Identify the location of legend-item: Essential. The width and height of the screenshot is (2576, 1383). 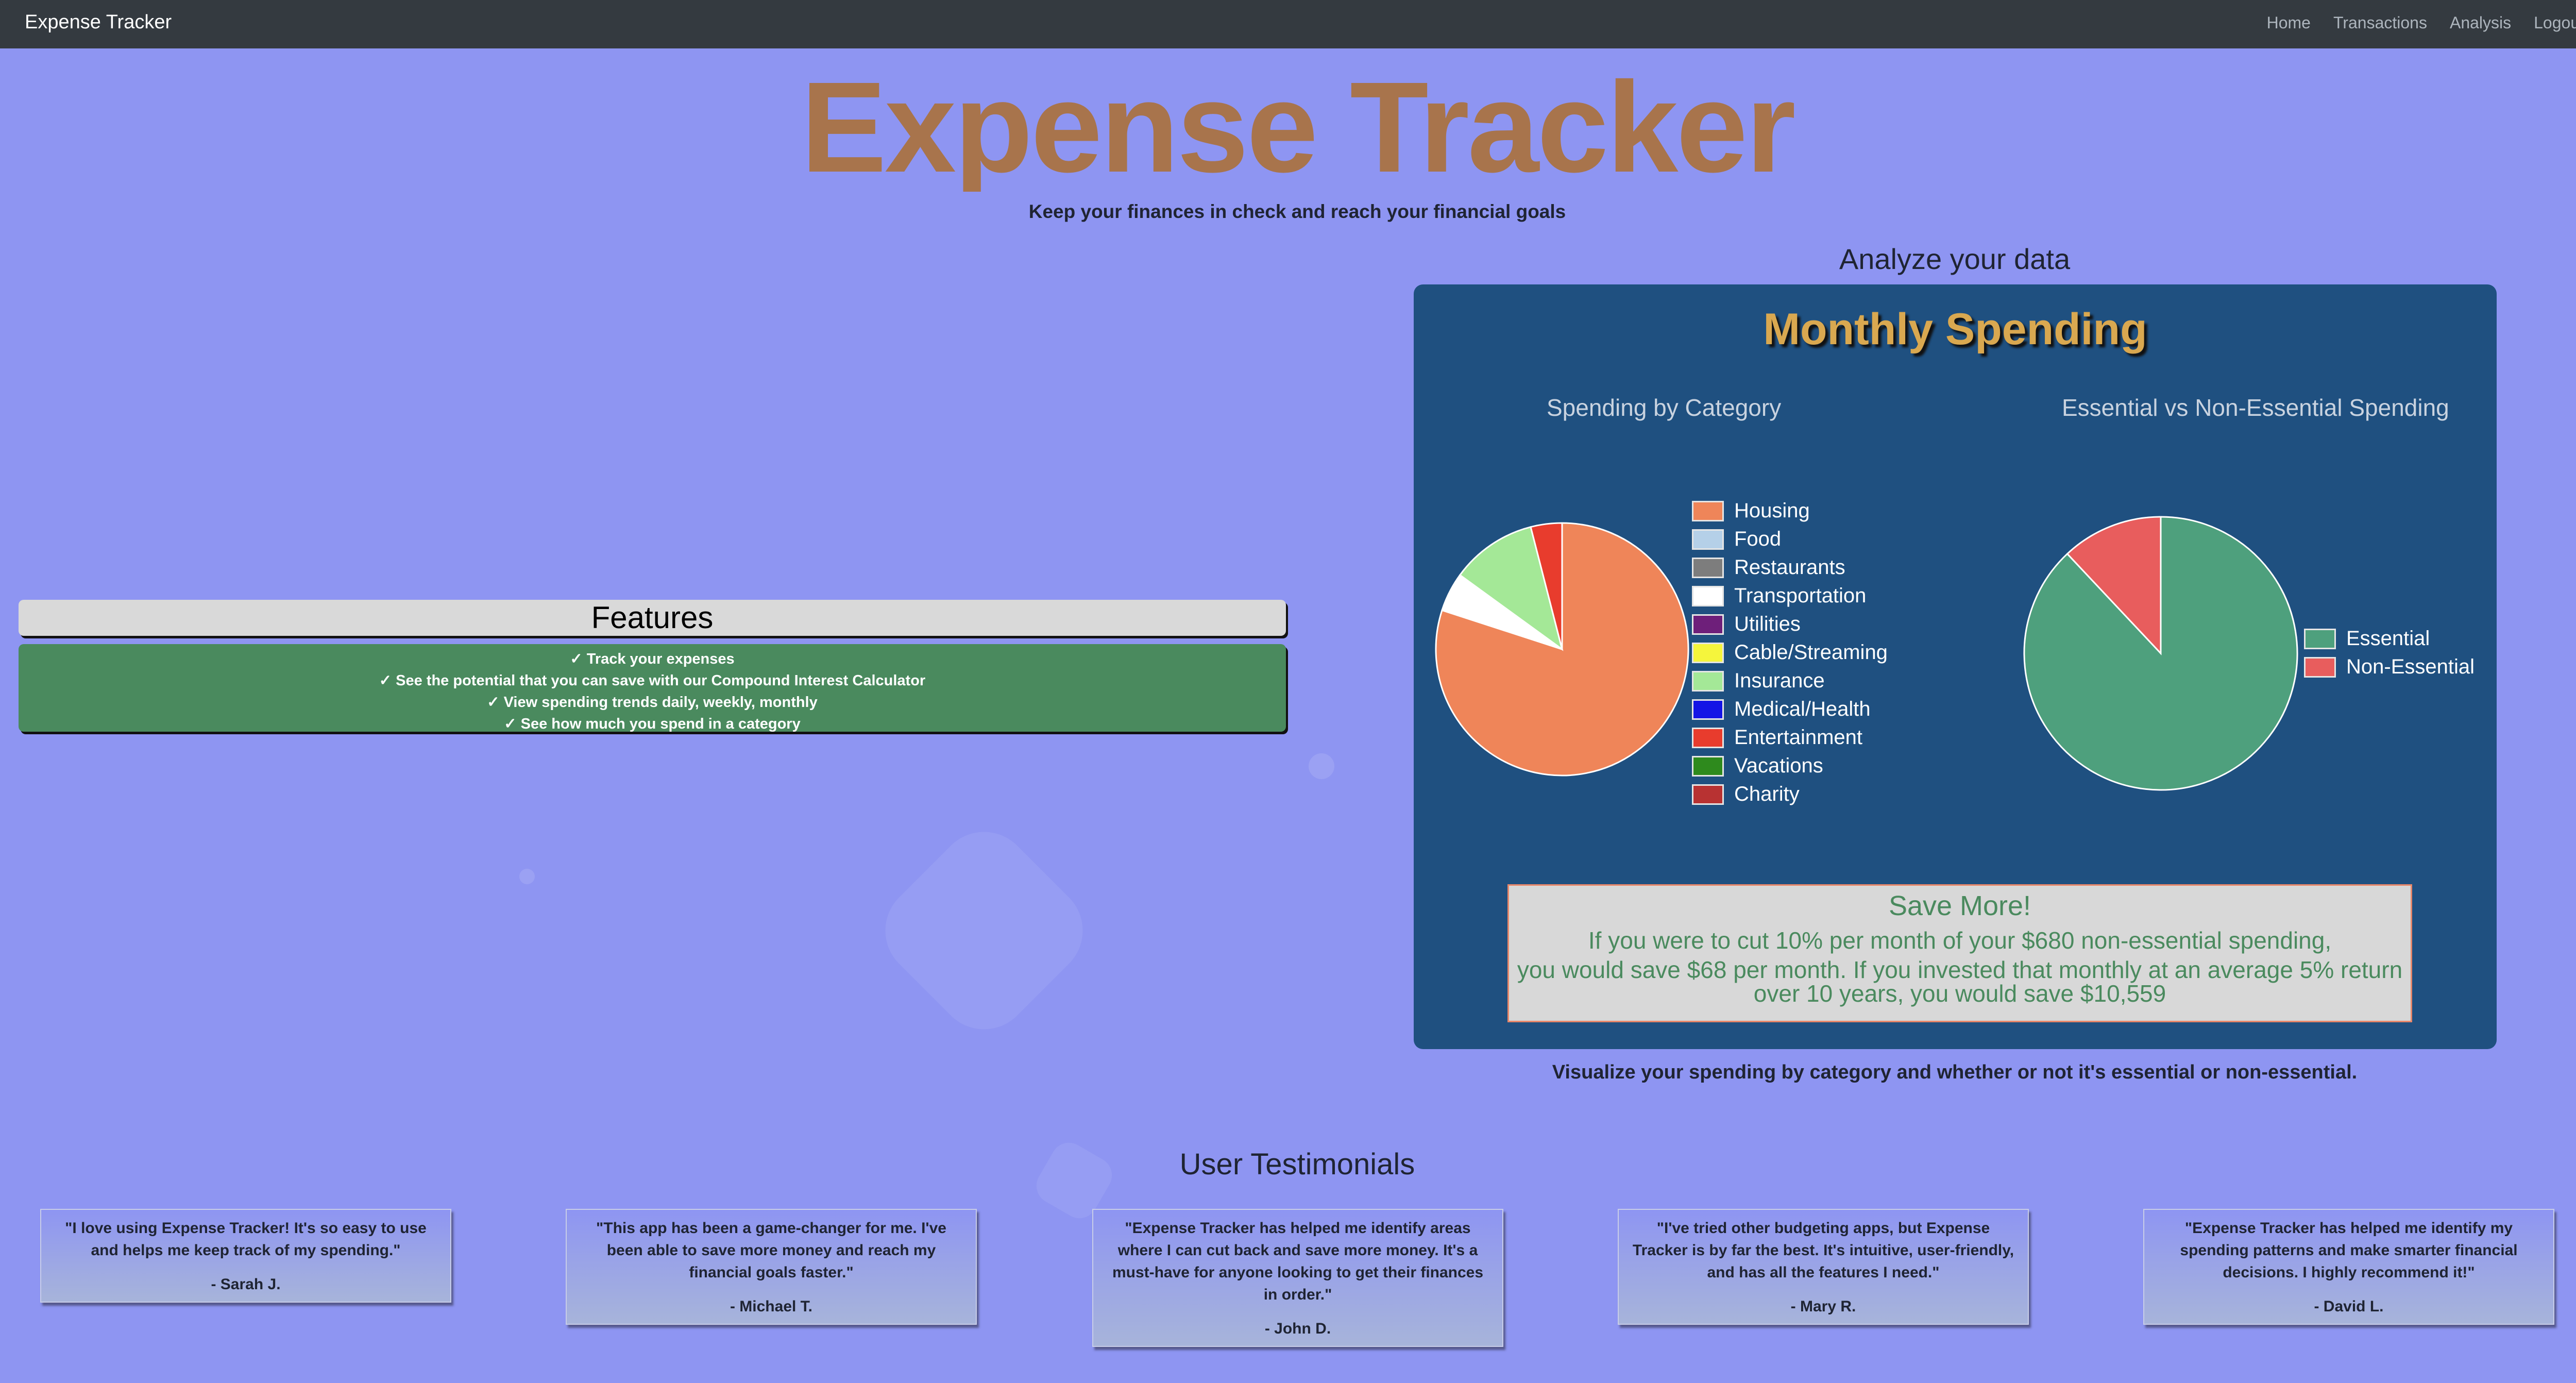
(2389, 639).